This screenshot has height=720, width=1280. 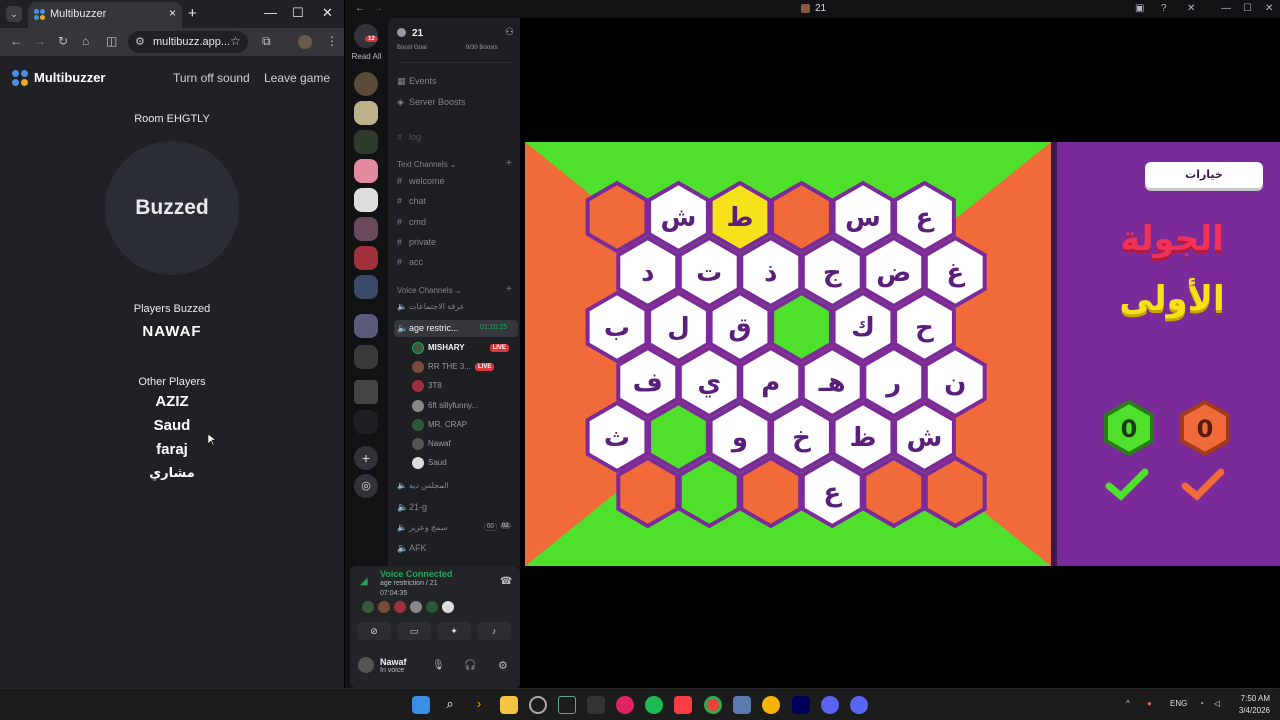 I want to click on search-icon: ⌕, so click(x=450, y=705).